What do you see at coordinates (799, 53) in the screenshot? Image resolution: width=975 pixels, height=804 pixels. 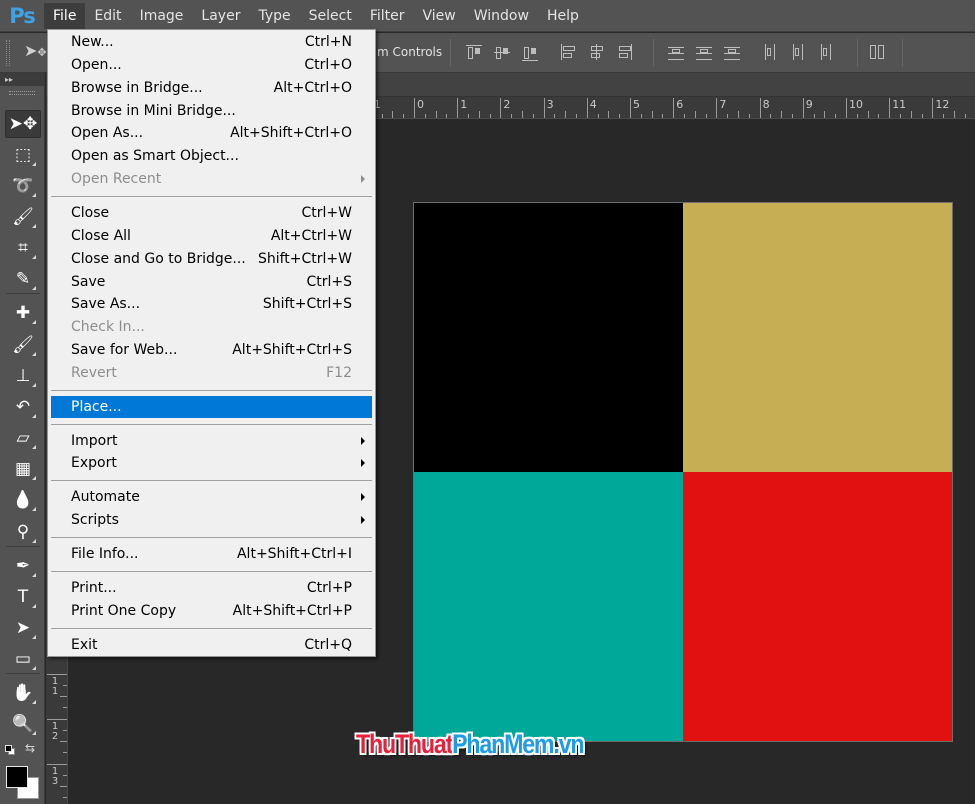 I see `distribute-horizontal-centers-icon` at bounding box center [799, 53].